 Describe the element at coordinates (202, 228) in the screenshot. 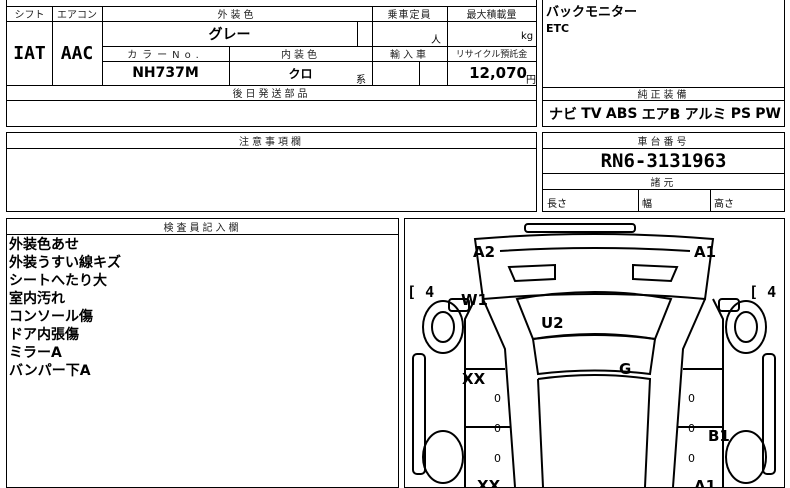

I see `inspector-label: 検査員記入欄` at that location.